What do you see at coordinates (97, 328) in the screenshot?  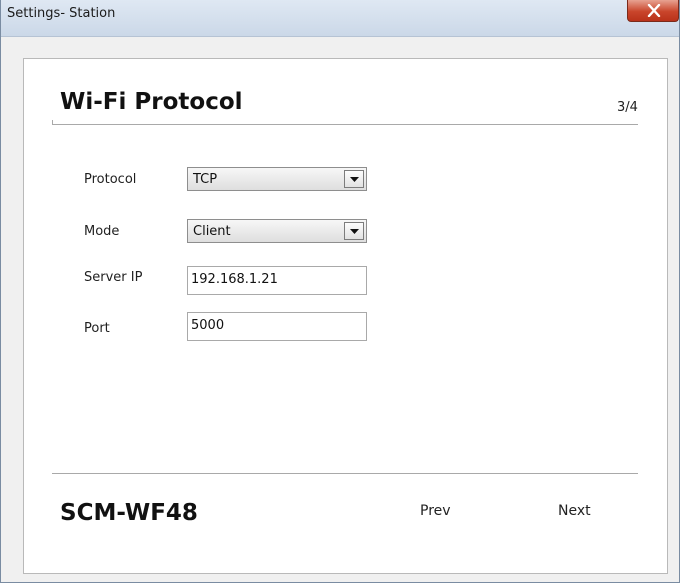 I see `port-label: Port` at bounding box center [97, 328].